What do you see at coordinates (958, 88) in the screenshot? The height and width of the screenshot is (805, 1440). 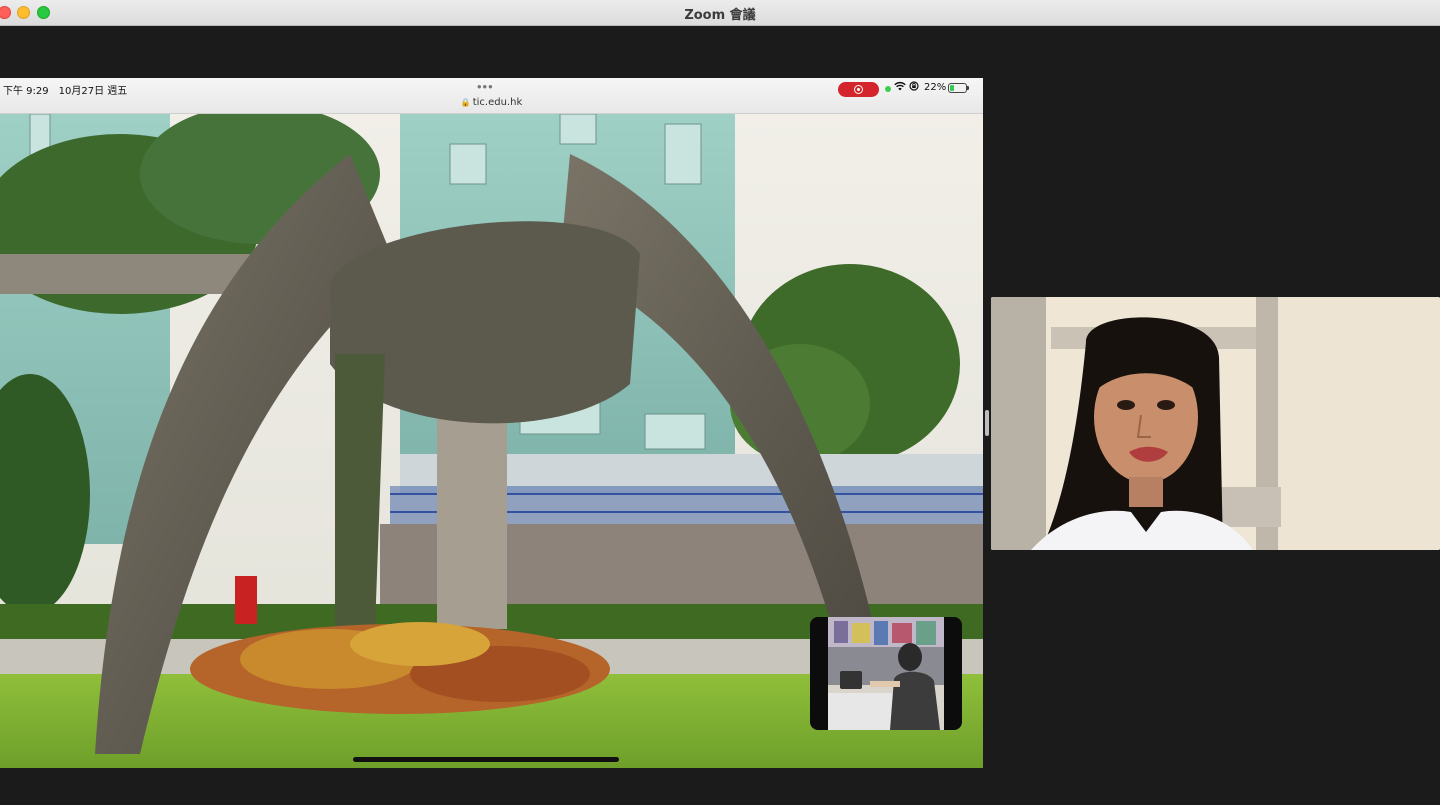 I see `battery-charging-icon` at bounding box center [958, 88].